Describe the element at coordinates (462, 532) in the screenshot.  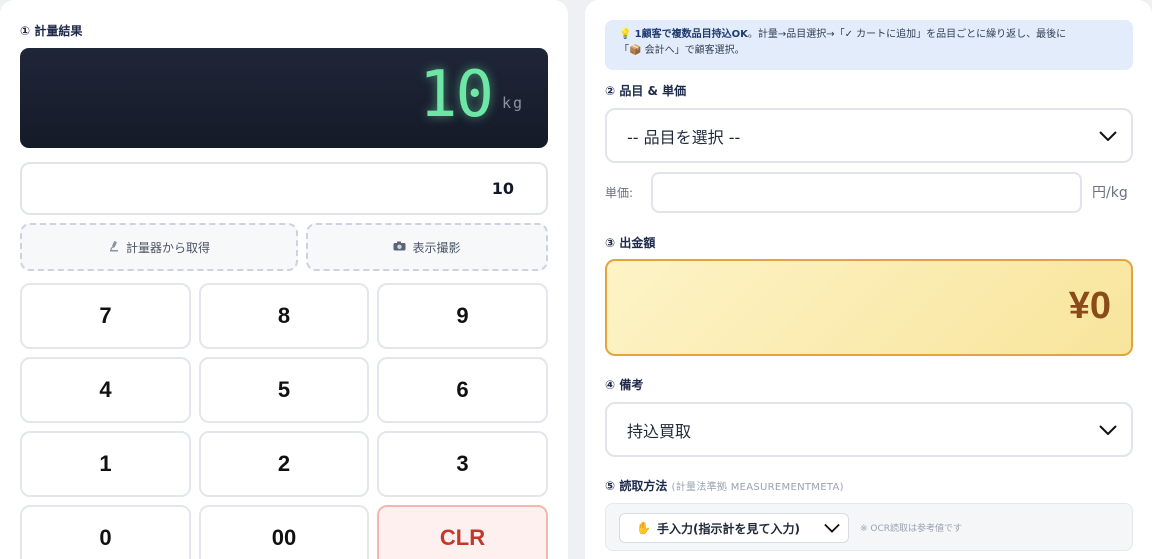
I see `key-clear: CLR` at that location.